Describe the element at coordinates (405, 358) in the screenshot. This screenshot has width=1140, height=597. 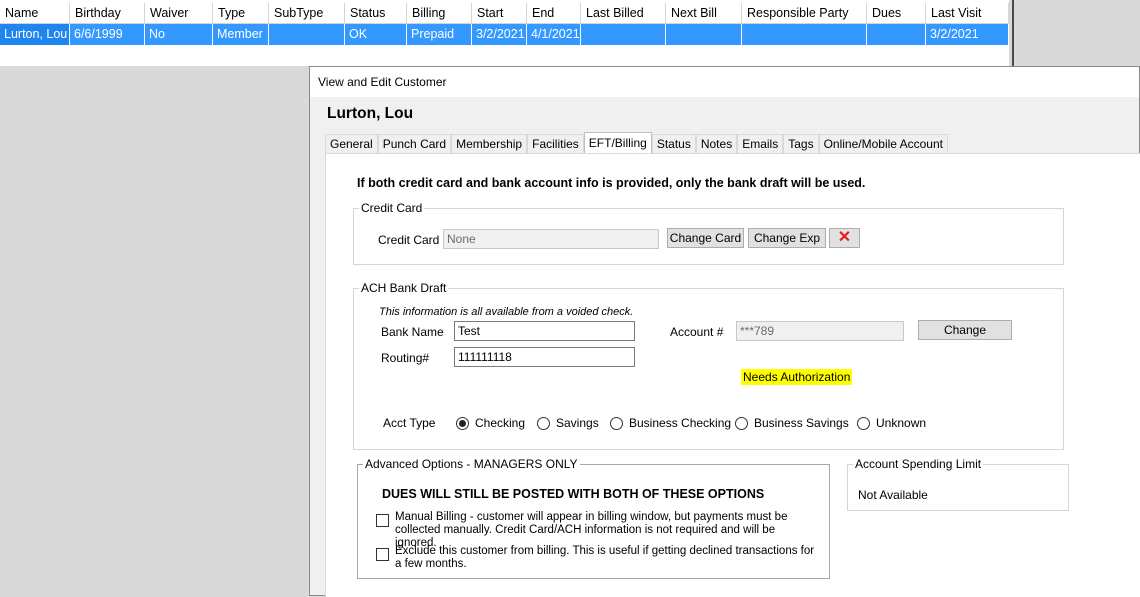
I see `routing-label: Routing#` at that location.